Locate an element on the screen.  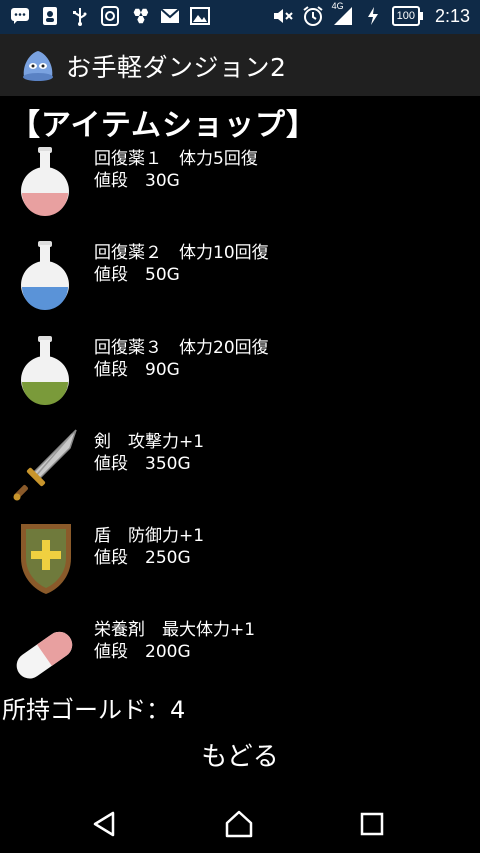
hexagon-app-icon is located at coordinates (140, 16).